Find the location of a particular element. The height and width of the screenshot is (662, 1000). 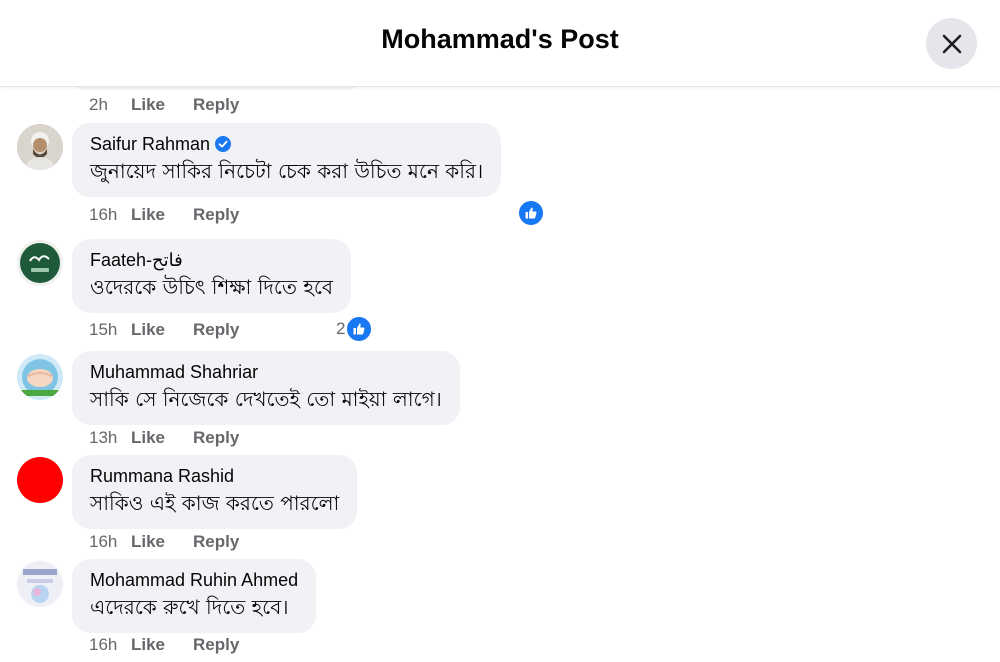

comment-author: Faateh-فاتح is located at coordinates (136, 260).